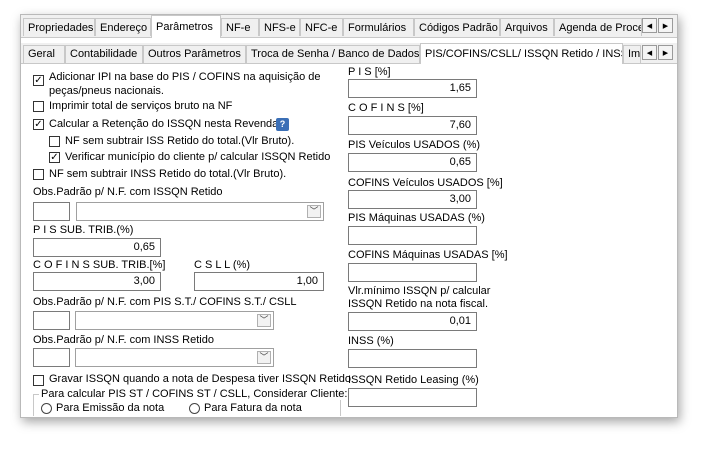 The height and width of the screenshot is (465, 725). I want to click on pis-sub-trib-input: 0,65, so click(97, 247).